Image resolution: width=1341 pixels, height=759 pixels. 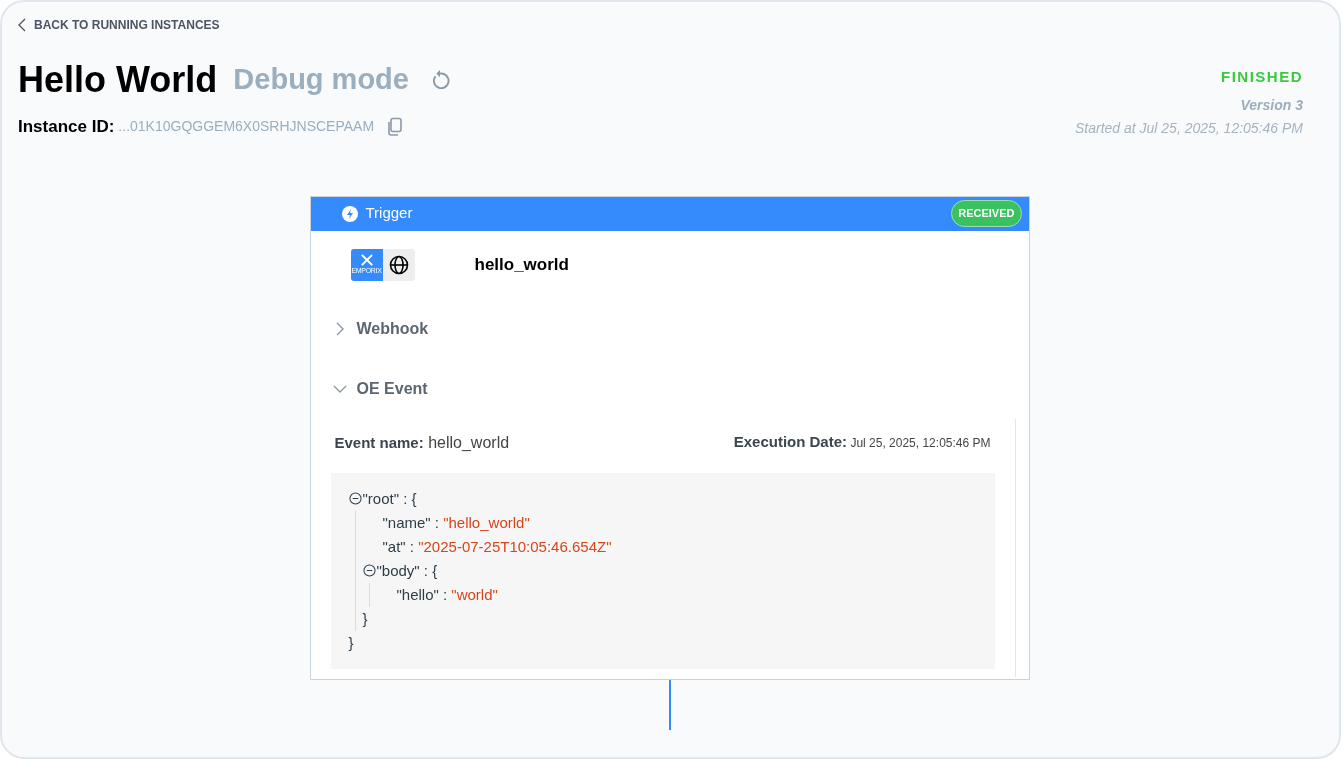 I want to click on trigger-name: hello_world, so click(x=521, y=264).